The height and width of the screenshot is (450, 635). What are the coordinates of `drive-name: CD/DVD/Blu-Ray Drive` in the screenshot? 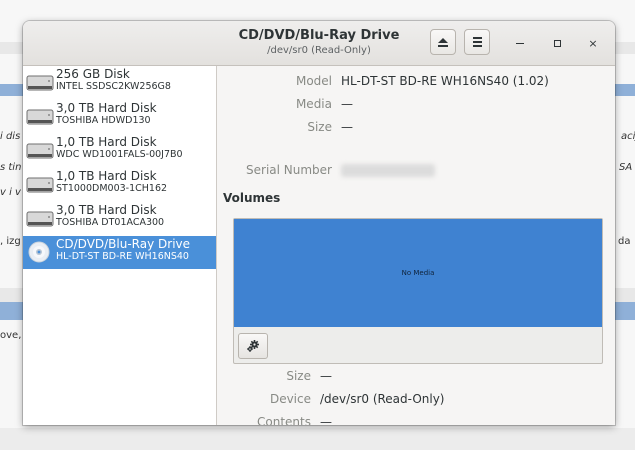 It's located at (123, 244).